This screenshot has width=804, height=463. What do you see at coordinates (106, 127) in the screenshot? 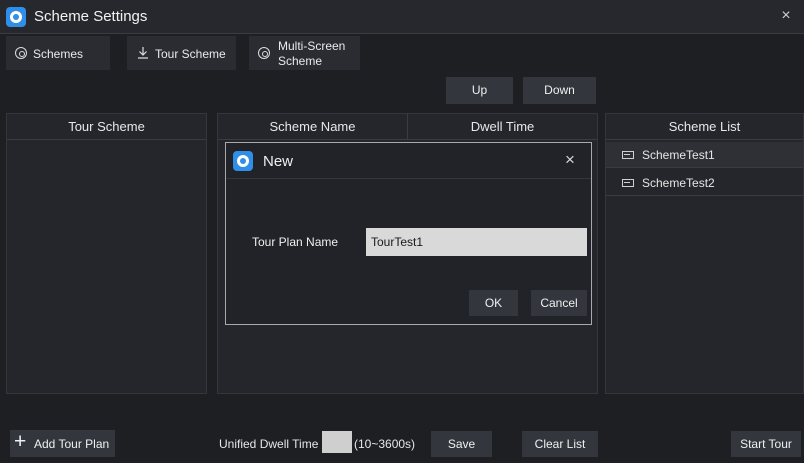
I see `tour-scheme-header: Tour Scheme` at bounding box center [106, 127].